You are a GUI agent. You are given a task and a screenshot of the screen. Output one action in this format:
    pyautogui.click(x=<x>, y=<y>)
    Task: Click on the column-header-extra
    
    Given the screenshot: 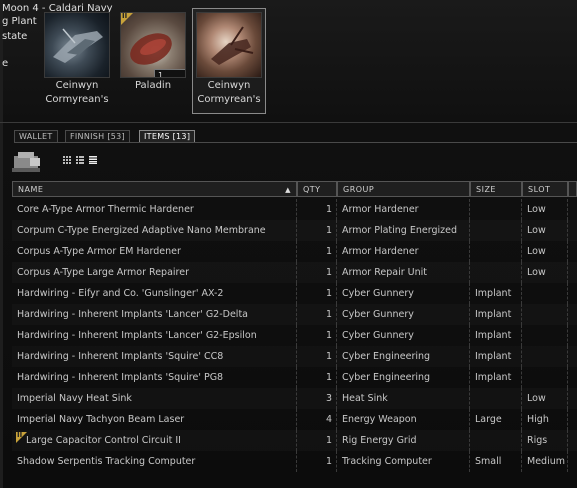 What is the action you would take?
    pyautogui.click(x=572, y=189)
    